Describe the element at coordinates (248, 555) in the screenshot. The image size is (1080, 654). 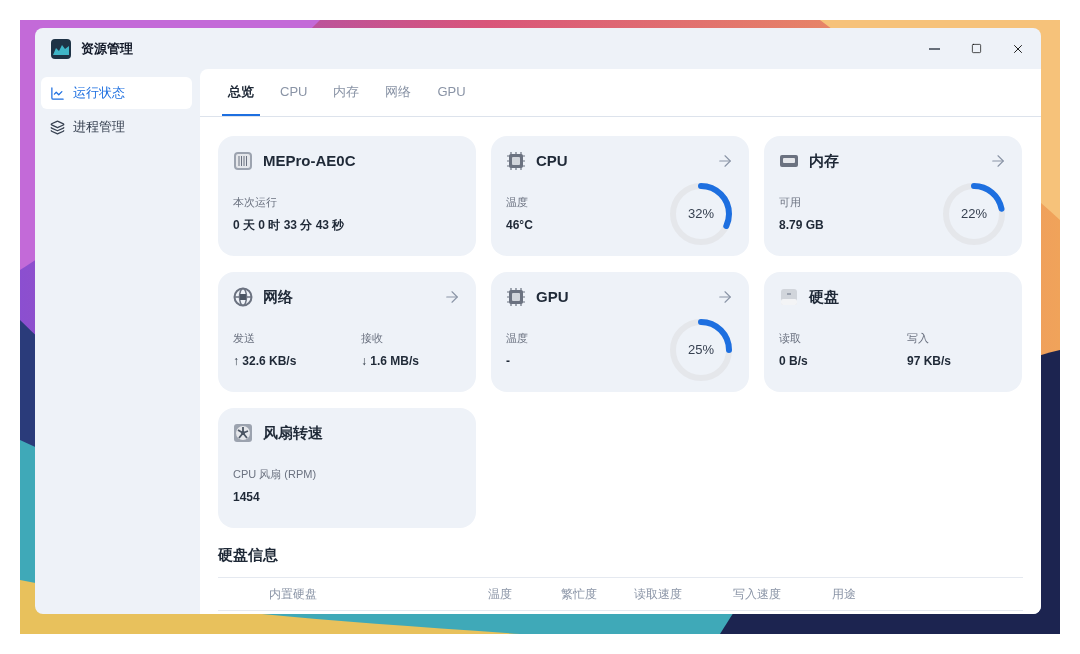
I see `section-title: 硬盘信息` at that location.